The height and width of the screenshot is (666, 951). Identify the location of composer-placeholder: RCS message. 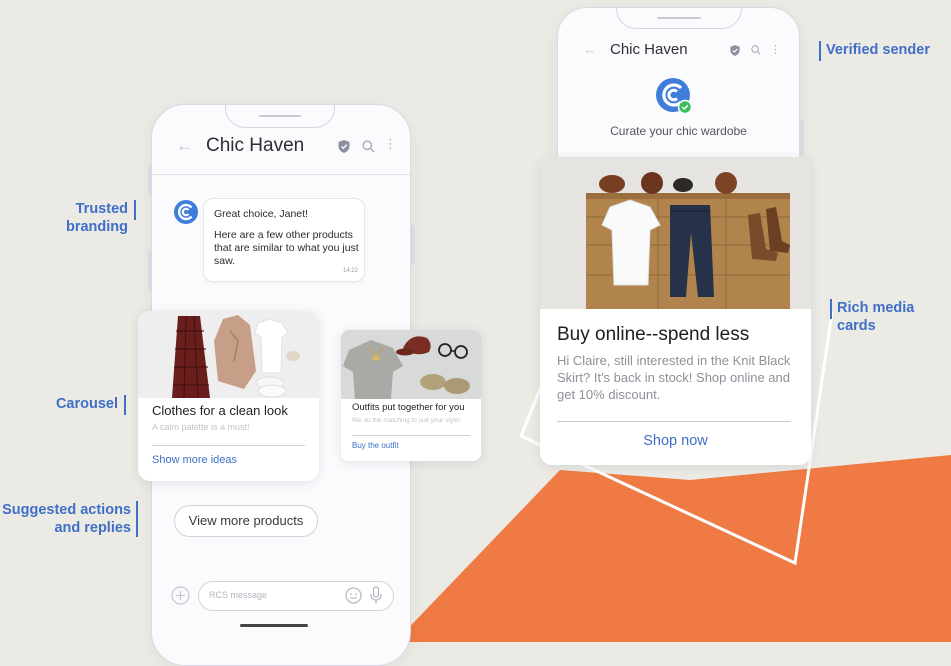
(238, 595).